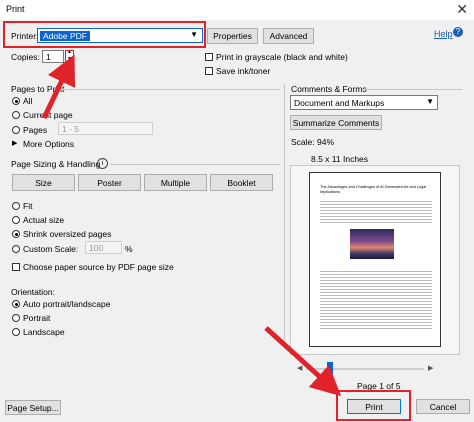 This screenshot has height=422, width=474. Describe the element at coordinates (58, 87) in the screenshot. I see `arrow-to-copies` at that location.